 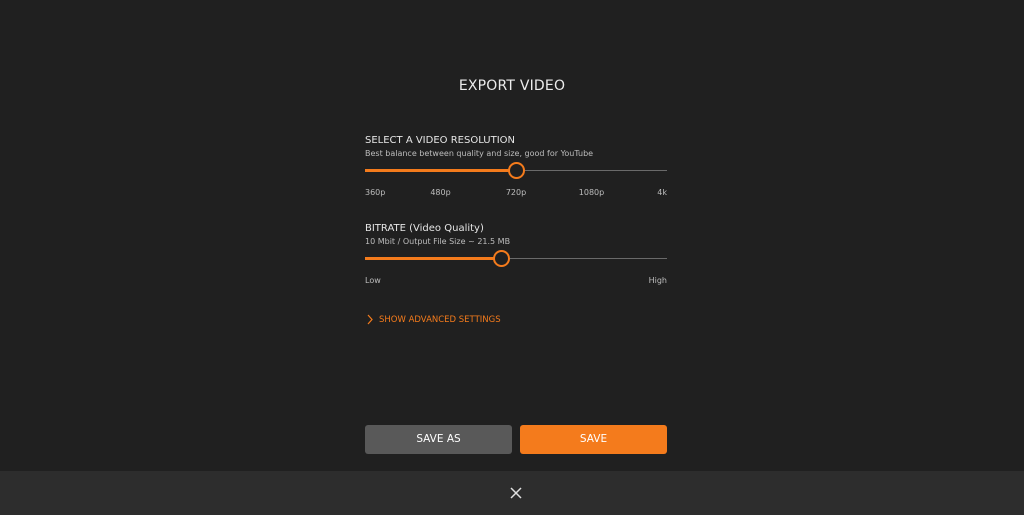 I want to click on bitrate-slider, so click(x=516, y=258).